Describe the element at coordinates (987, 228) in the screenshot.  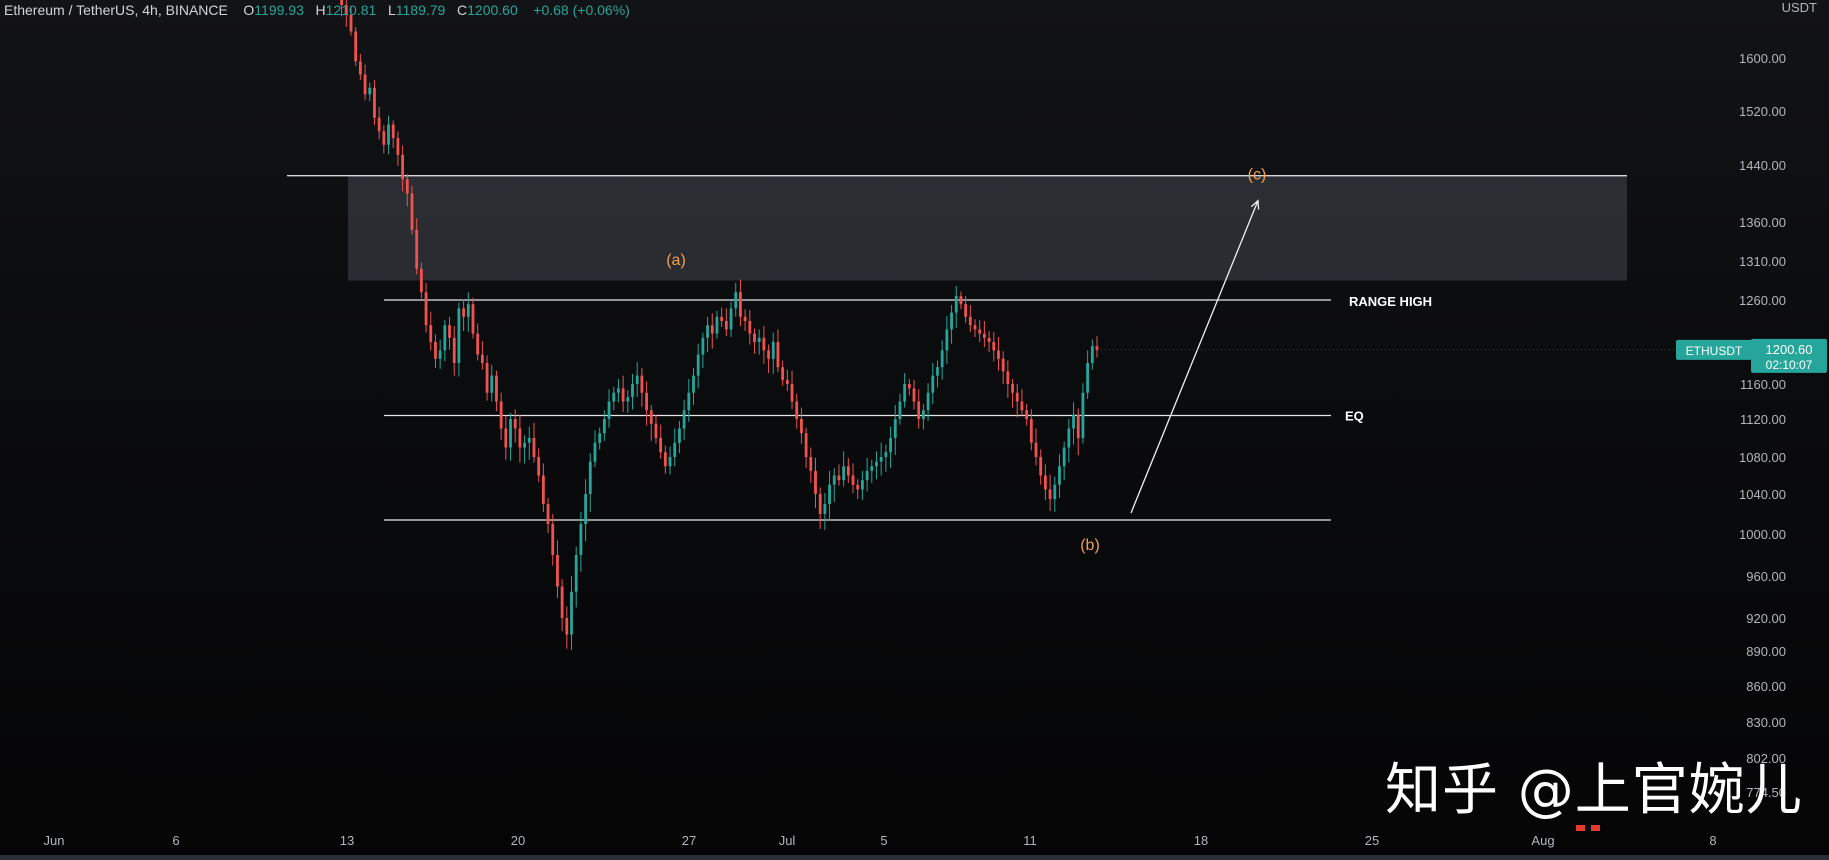
I see `supply-zone` at that location.